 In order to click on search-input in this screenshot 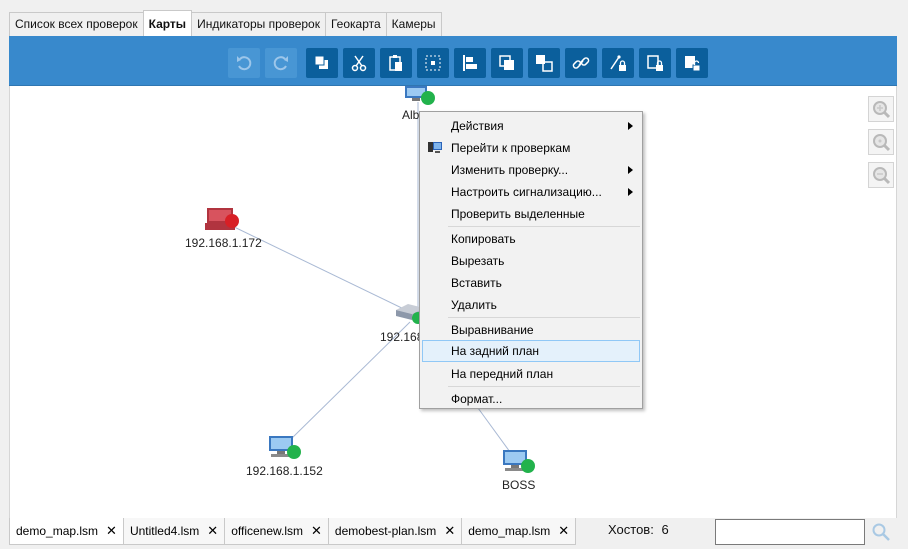, I will do `click(790, 532)`.